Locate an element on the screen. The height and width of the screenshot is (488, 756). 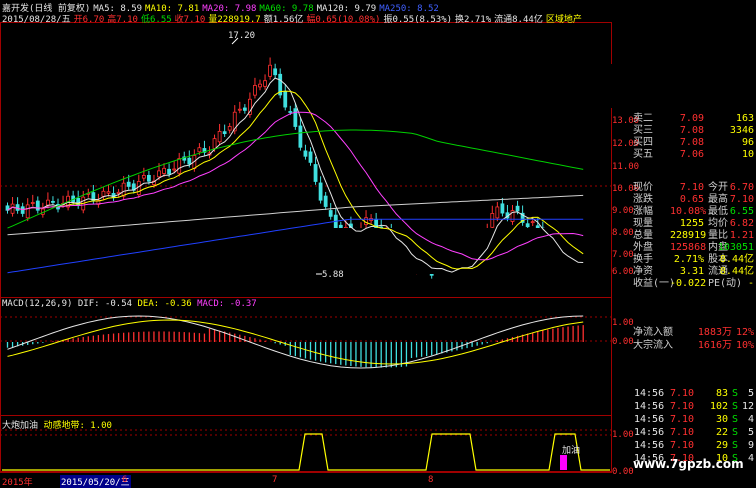
quote-label: 均价 is located at coordinates (718, 223).